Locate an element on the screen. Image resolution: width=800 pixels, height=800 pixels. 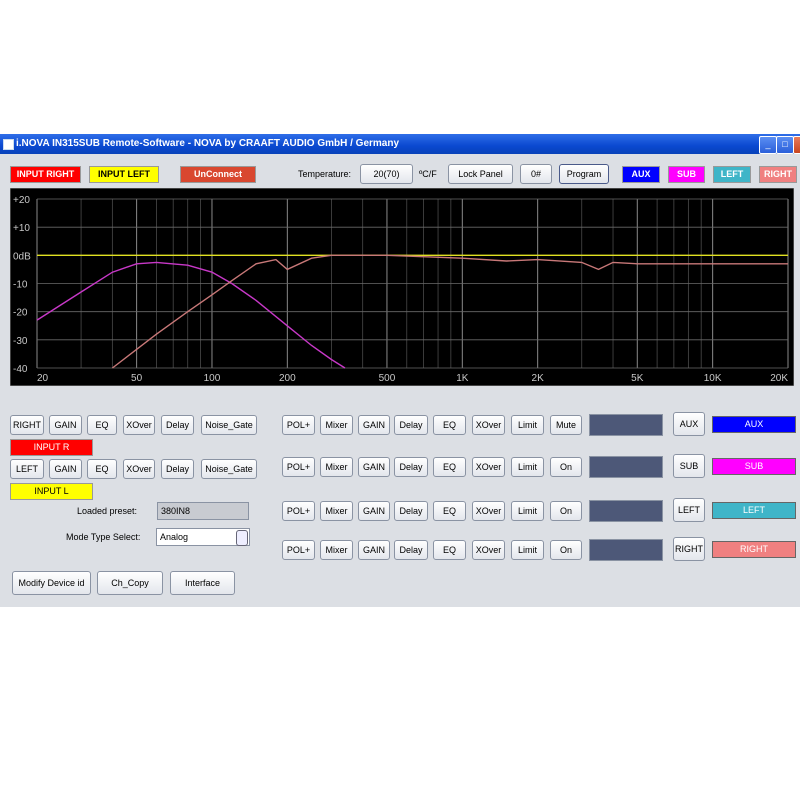
close-button: × is located at coordinates (796, 145).